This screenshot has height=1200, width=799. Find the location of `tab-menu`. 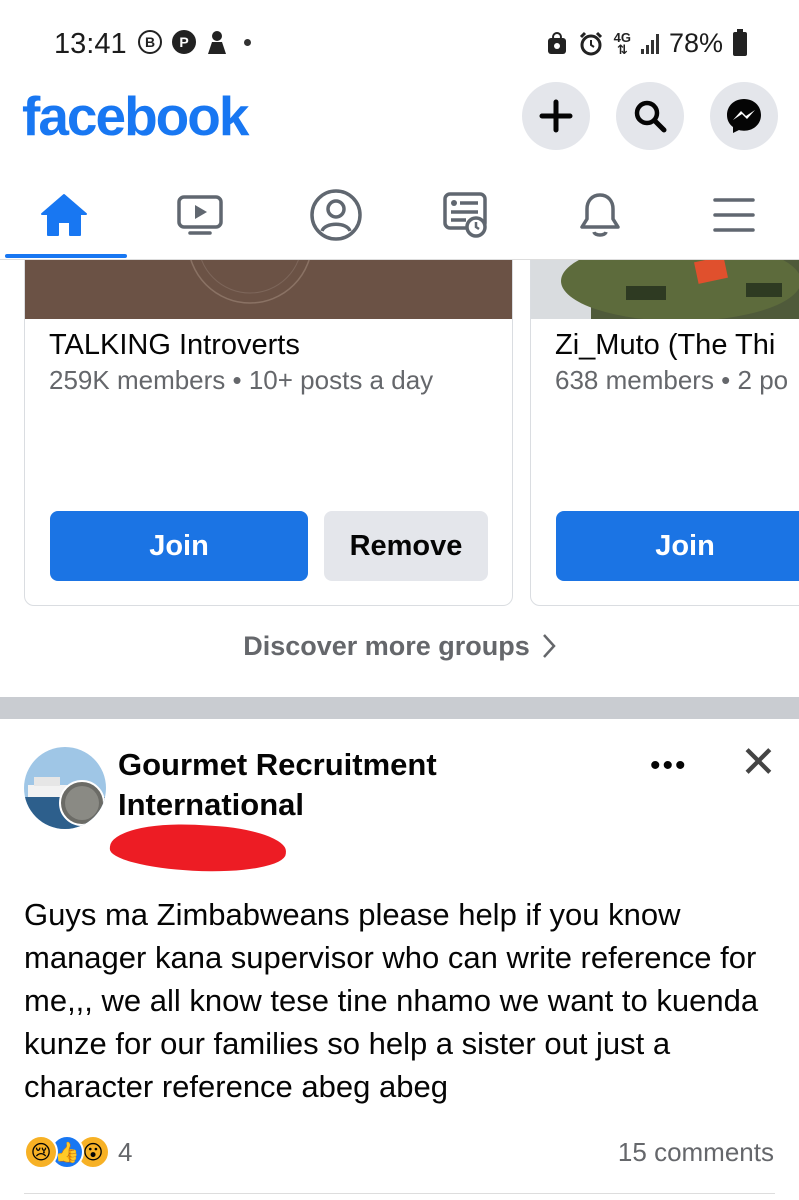

tab-menu is located at coordinates (734, 215).